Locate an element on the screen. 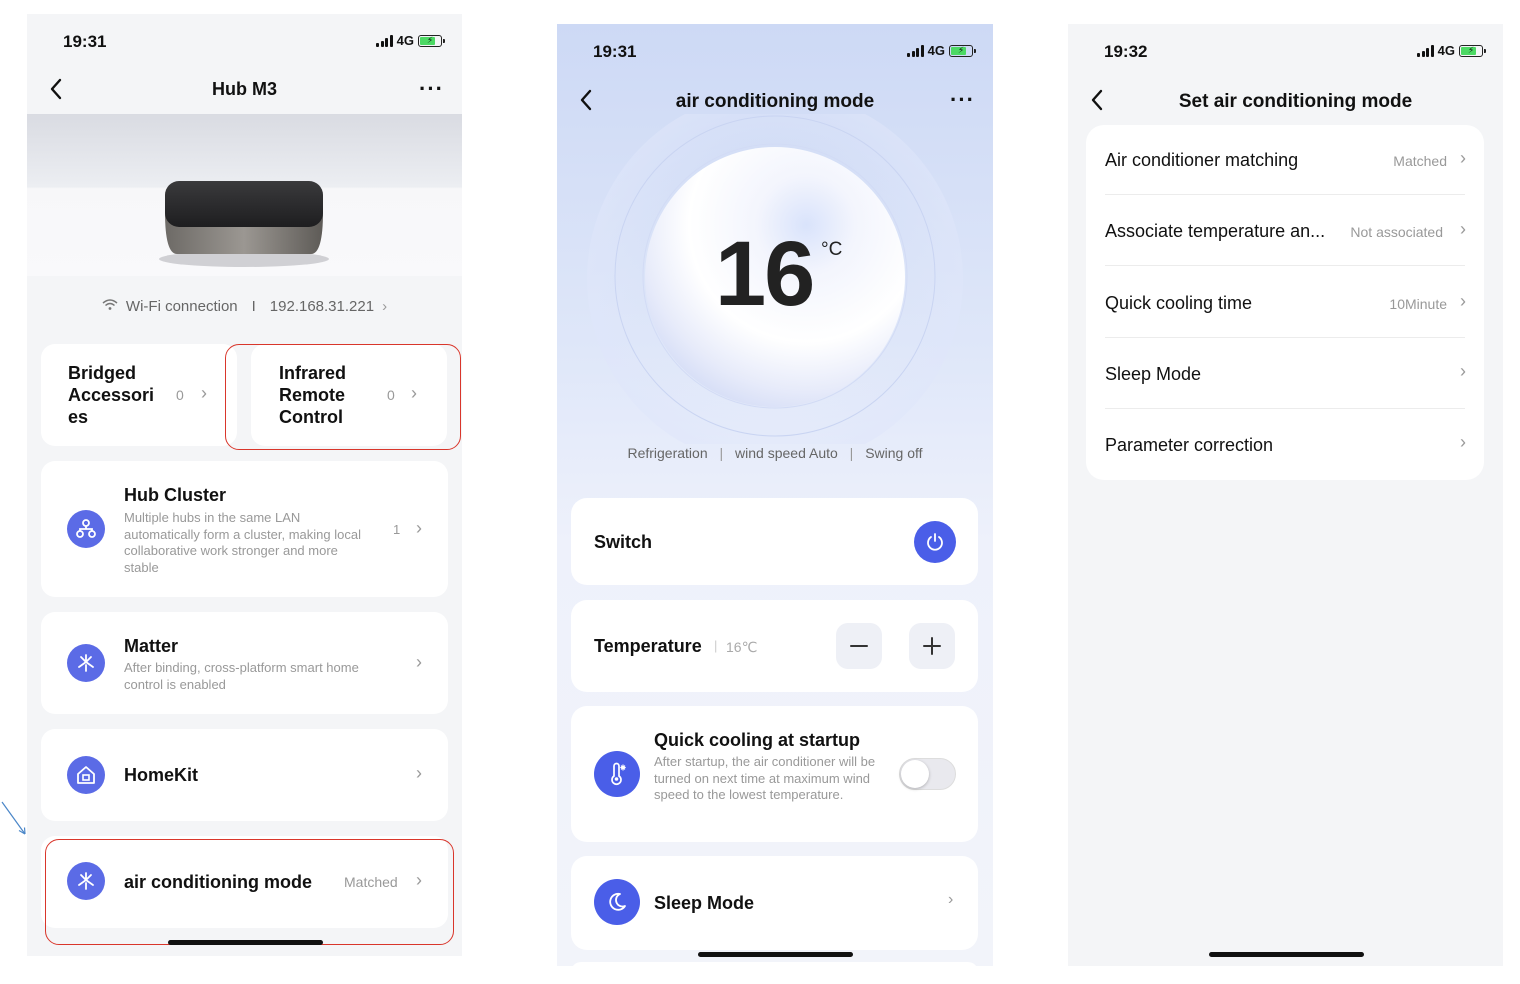 This screenshot has width=1520, height=984. temperature-value: 16 is located at coordinates (765, 274).